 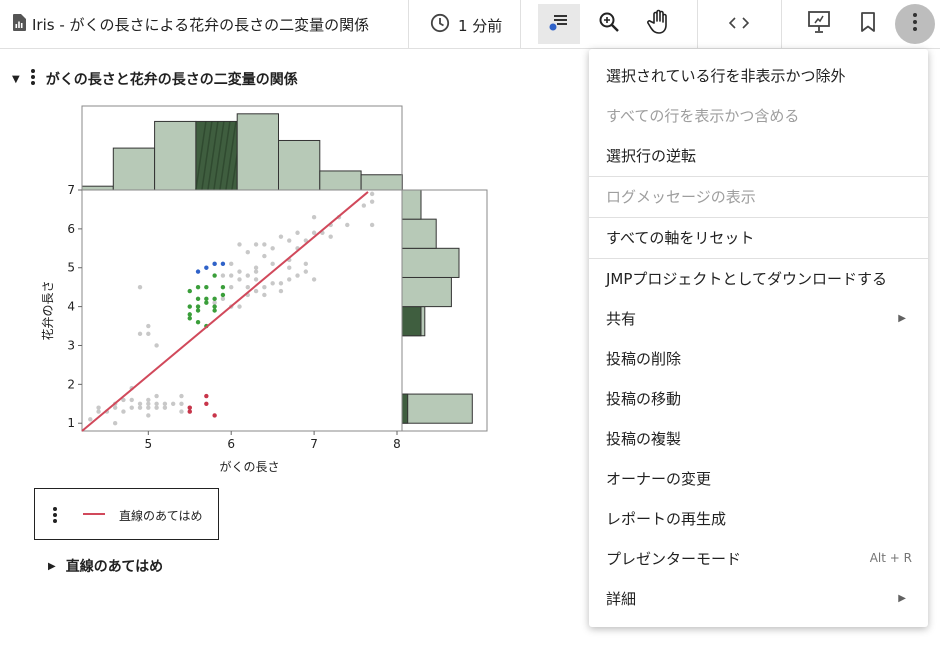 I want to click on menu-item-5: JMPプロジェクトとしてダウンロードする, so click(x=758, y=278).